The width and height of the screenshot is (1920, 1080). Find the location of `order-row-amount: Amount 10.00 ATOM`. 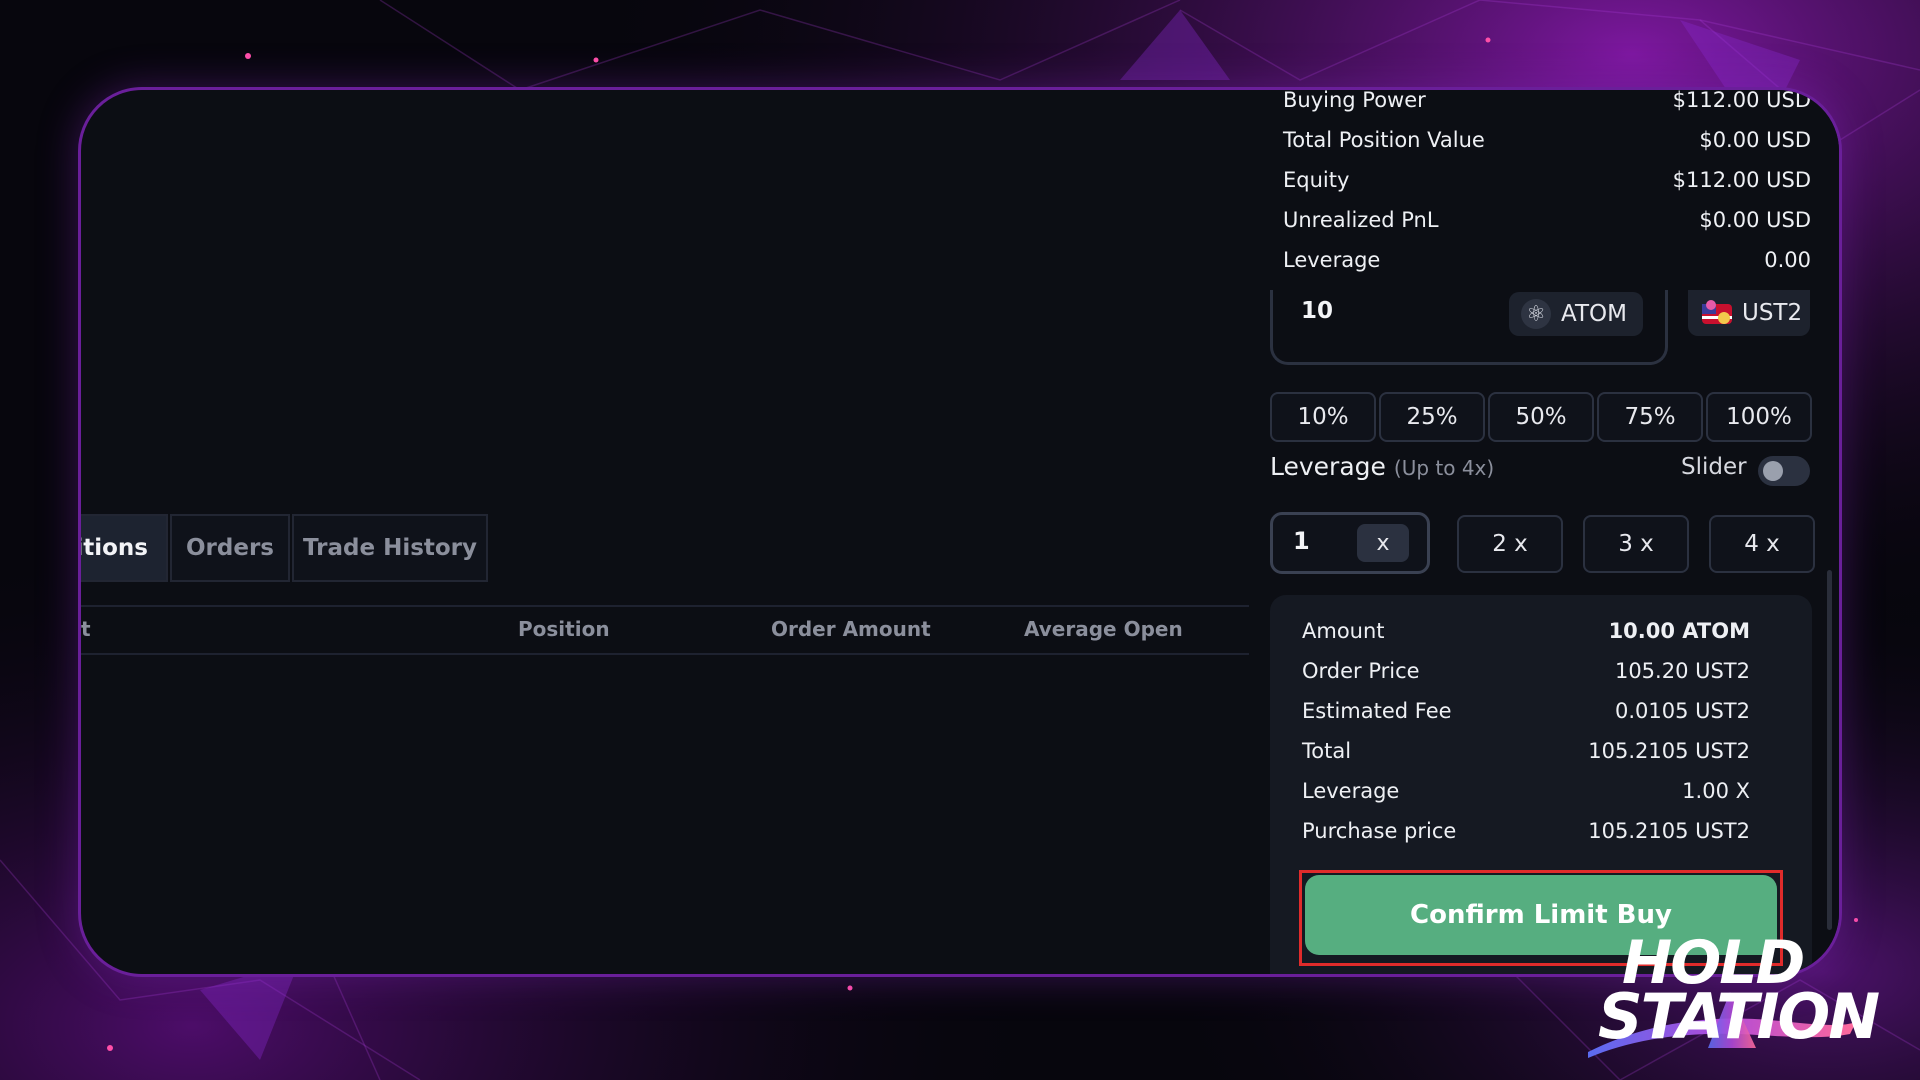

order-row-amount: Amount 10.00 ATOM is located at coordinates (1526, 634).